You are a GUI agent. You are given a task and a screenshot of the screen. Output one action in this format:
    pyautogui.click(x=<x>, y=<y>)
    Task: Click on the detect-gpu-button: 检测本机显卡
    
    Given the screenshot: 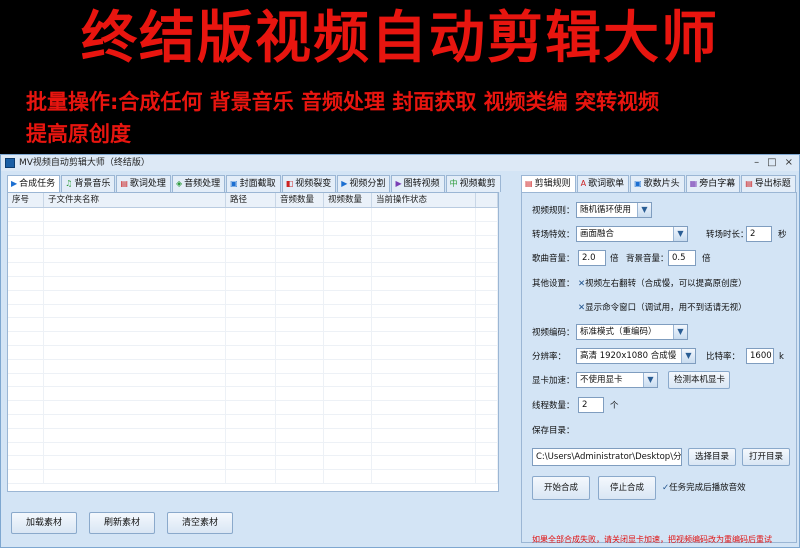 What is the action you would take?
    pyautogui.click(x=699, y=380)
    